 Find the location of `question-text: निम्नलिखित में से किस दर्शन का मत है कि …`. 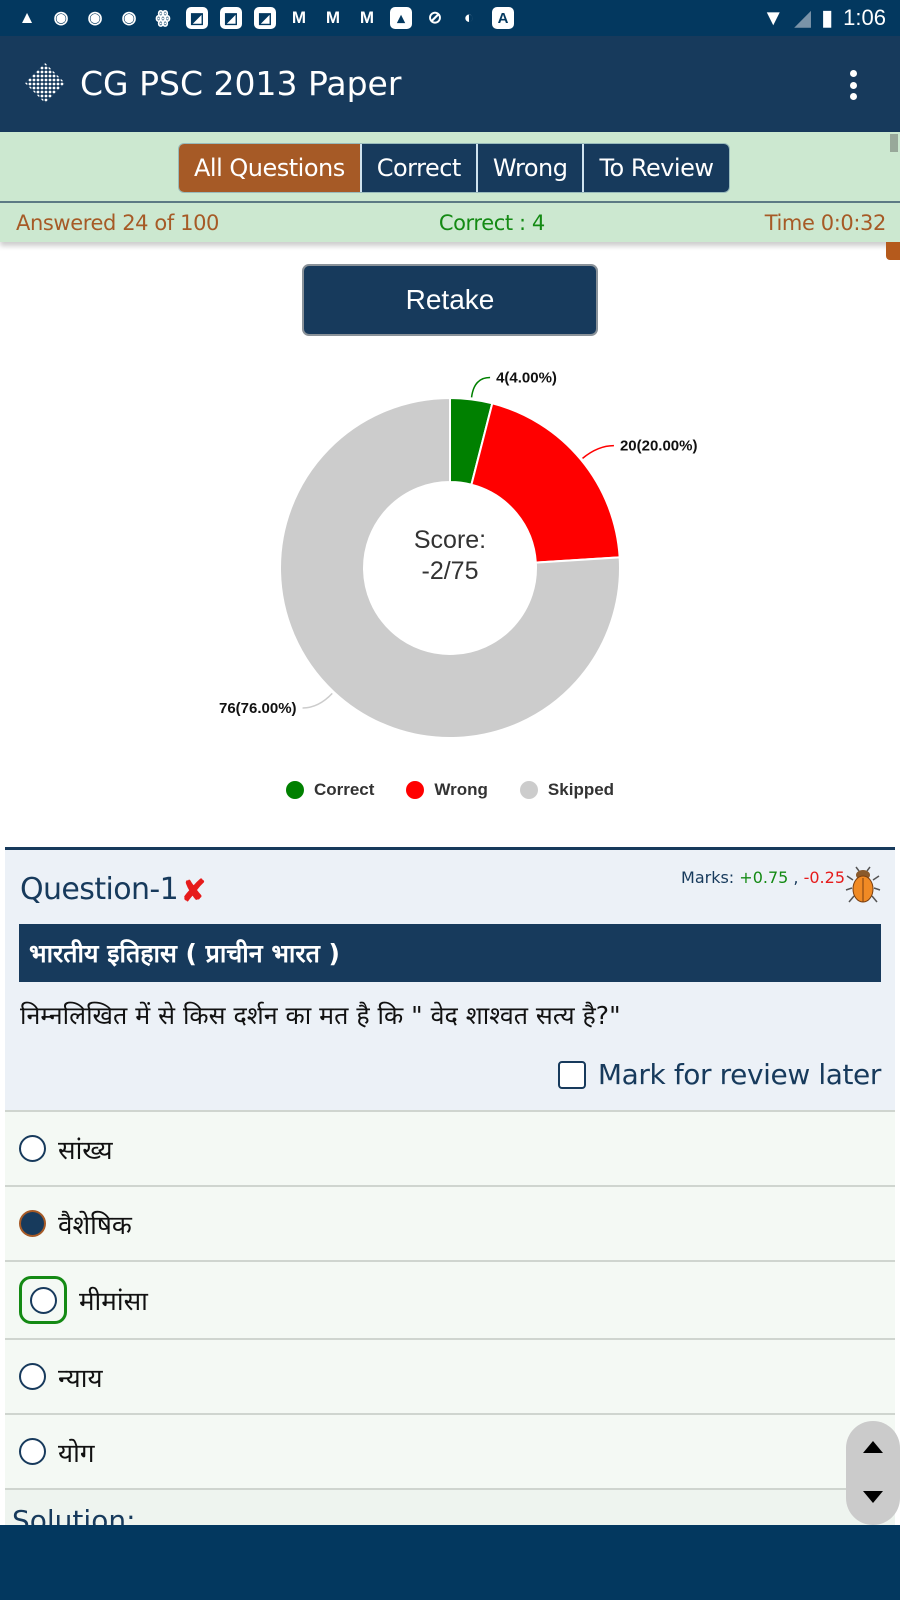

question-text: निम्नलिखित में से किस दर्शन का मत है कि … is located at coordinates (320, 1015).